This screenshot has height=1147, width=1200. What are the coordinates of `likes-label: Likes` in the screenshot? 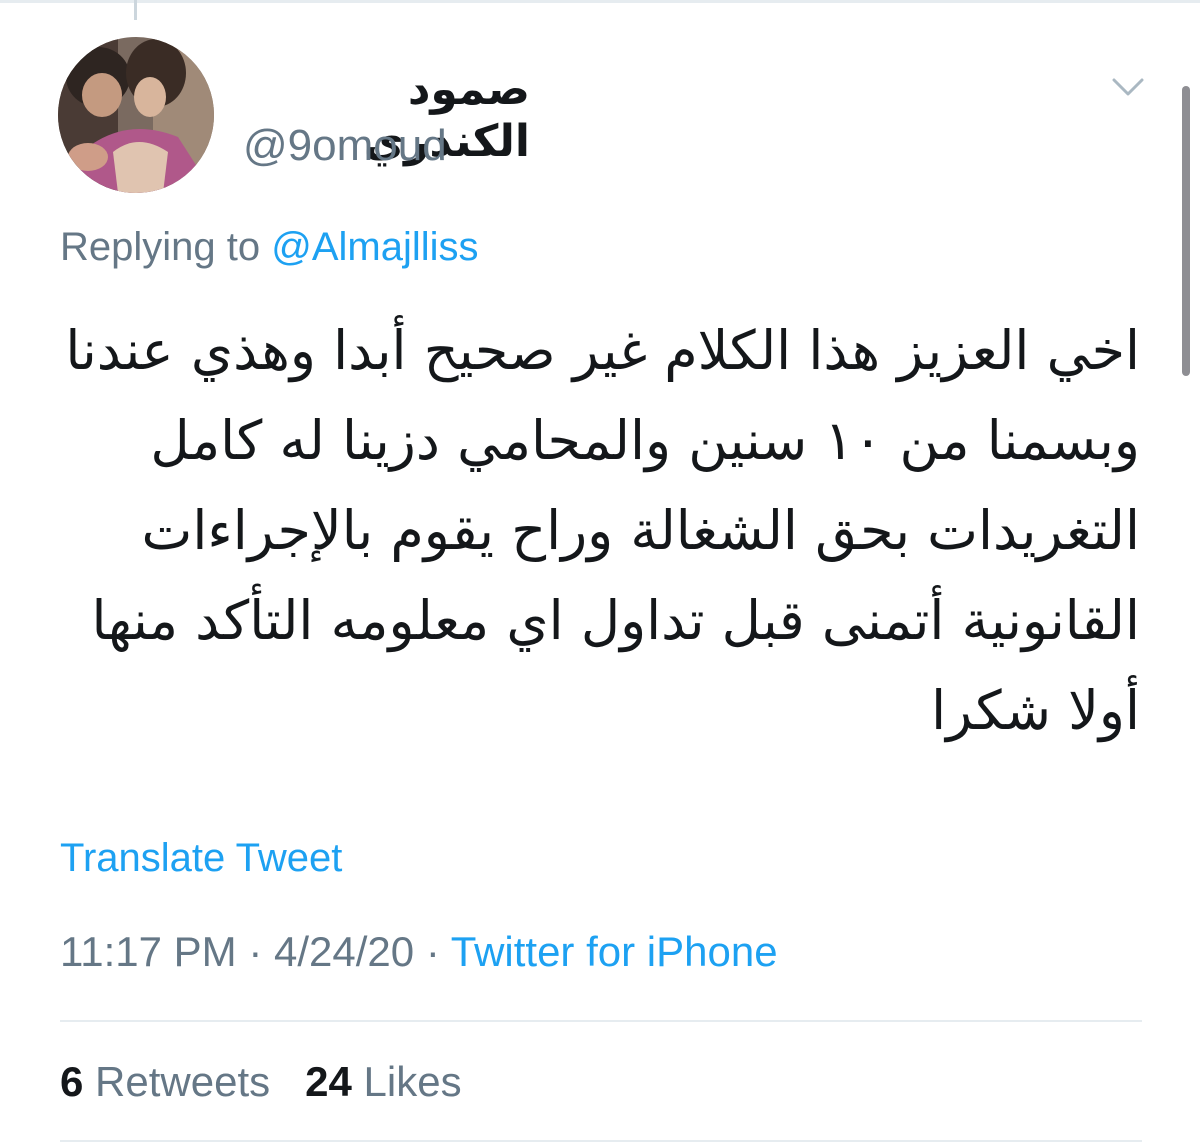 It's located at (412, 1081).